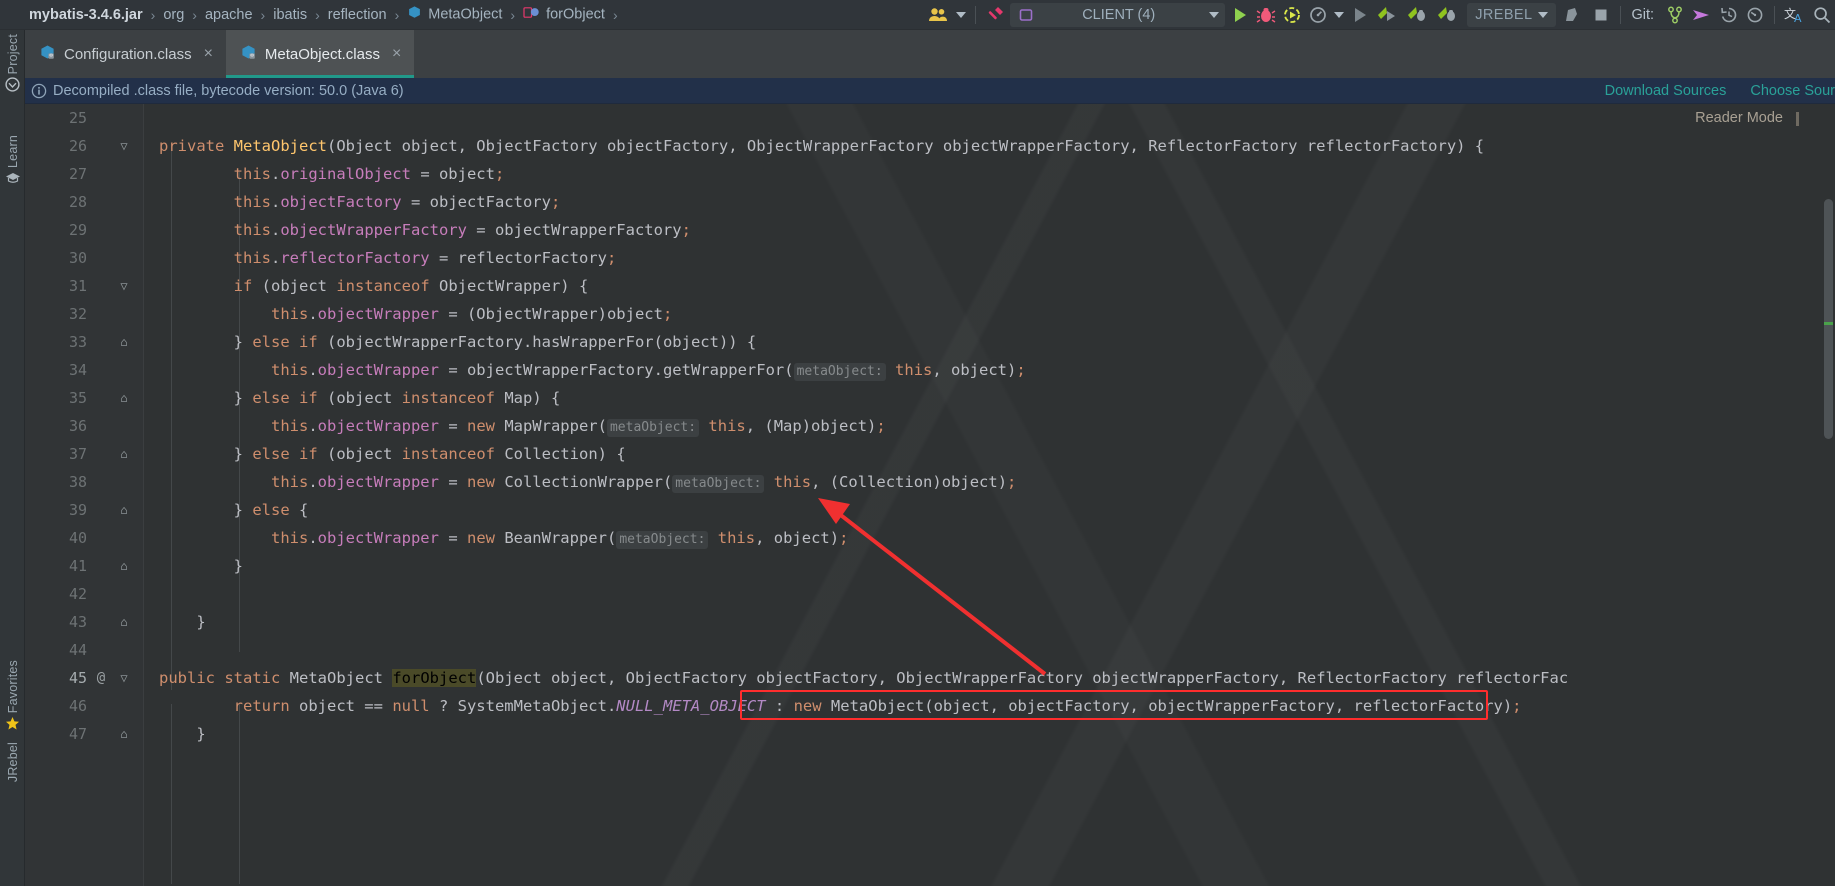 The image size is (1835, 886). What do you see at coordinates (1828, 319) in the screenshot?
I see `scrollbar-thumb` at bounding box center [1828, 319].